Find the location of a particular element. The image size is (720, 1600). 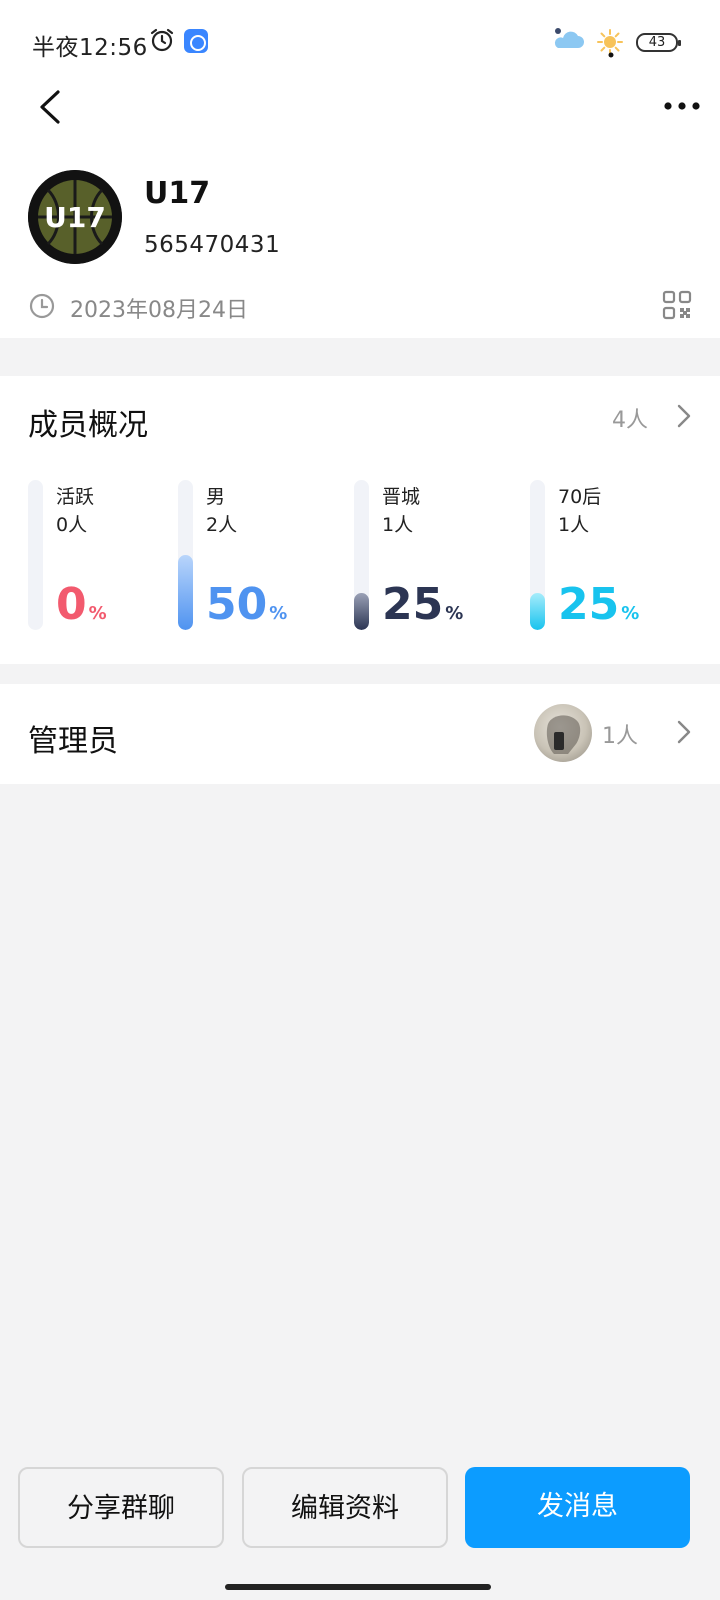

stat-label: 晋城 is located at coordinates (401, 497).